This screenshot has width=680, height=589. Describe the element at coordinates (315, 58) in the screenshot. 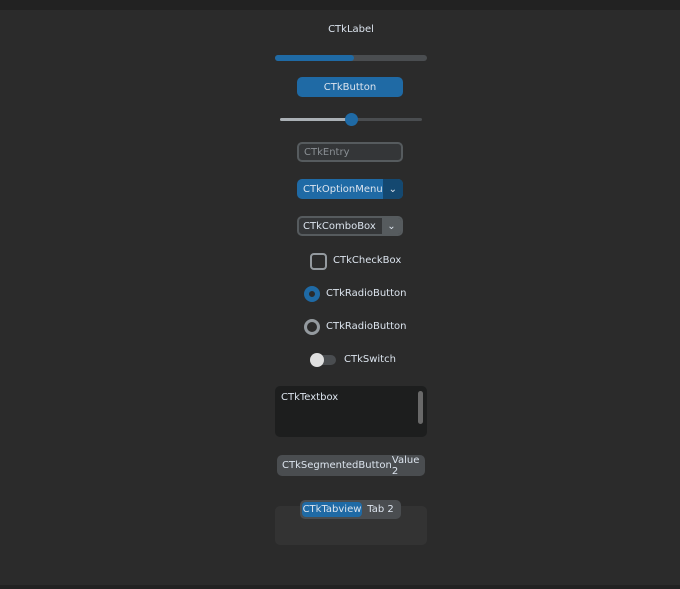

I see `progress-fill` at that location.